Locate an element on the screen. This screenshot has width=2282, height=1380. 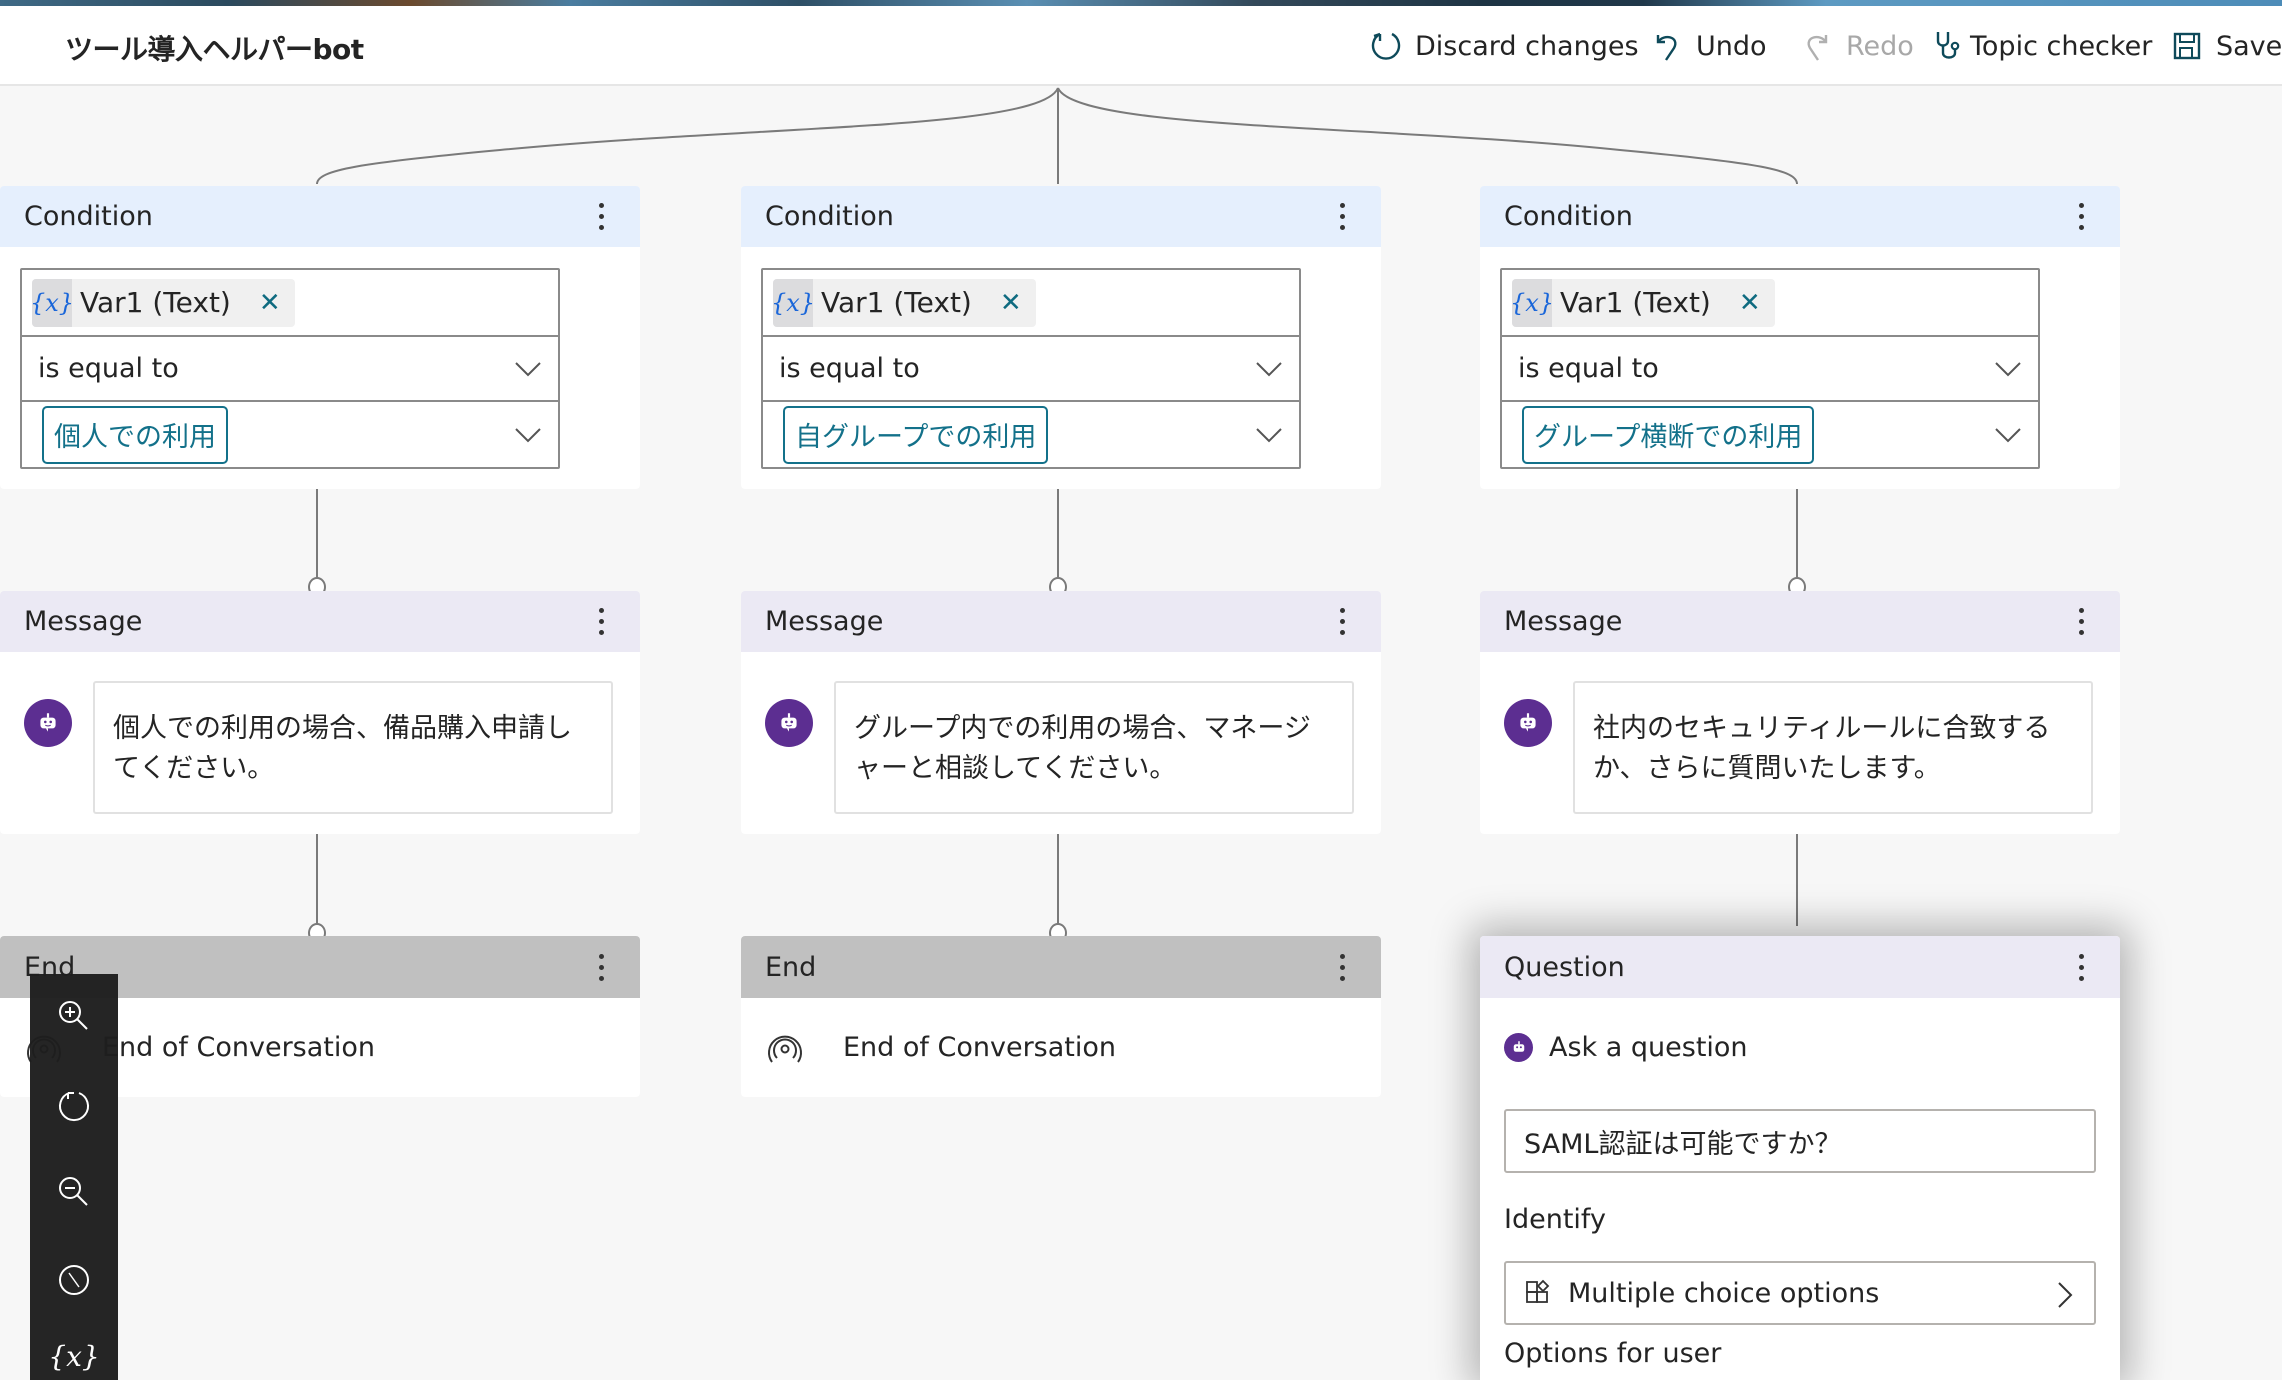
message-card: Message 社内のセキュリティルールに合致するか、さらに質問いたします。 is located at coordinates (1800, 712).